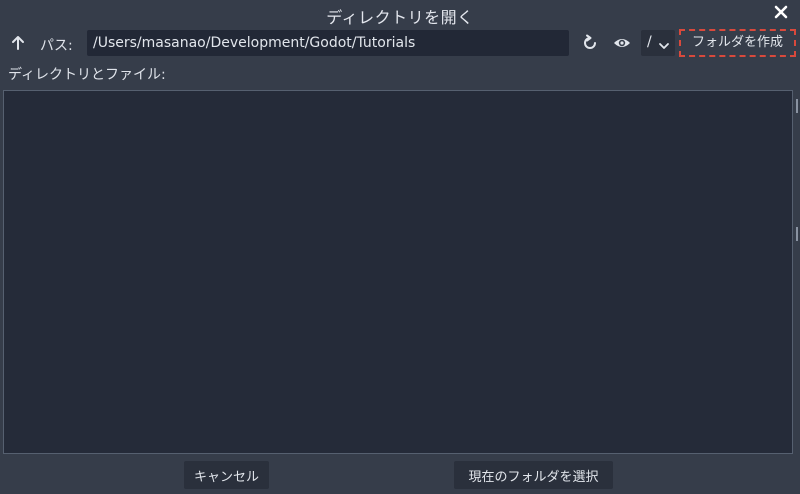 The image size is (800, 494). Describe the element at coordinates (664, 43) in the screenshot. I see `chevron-down-icon` at that location.